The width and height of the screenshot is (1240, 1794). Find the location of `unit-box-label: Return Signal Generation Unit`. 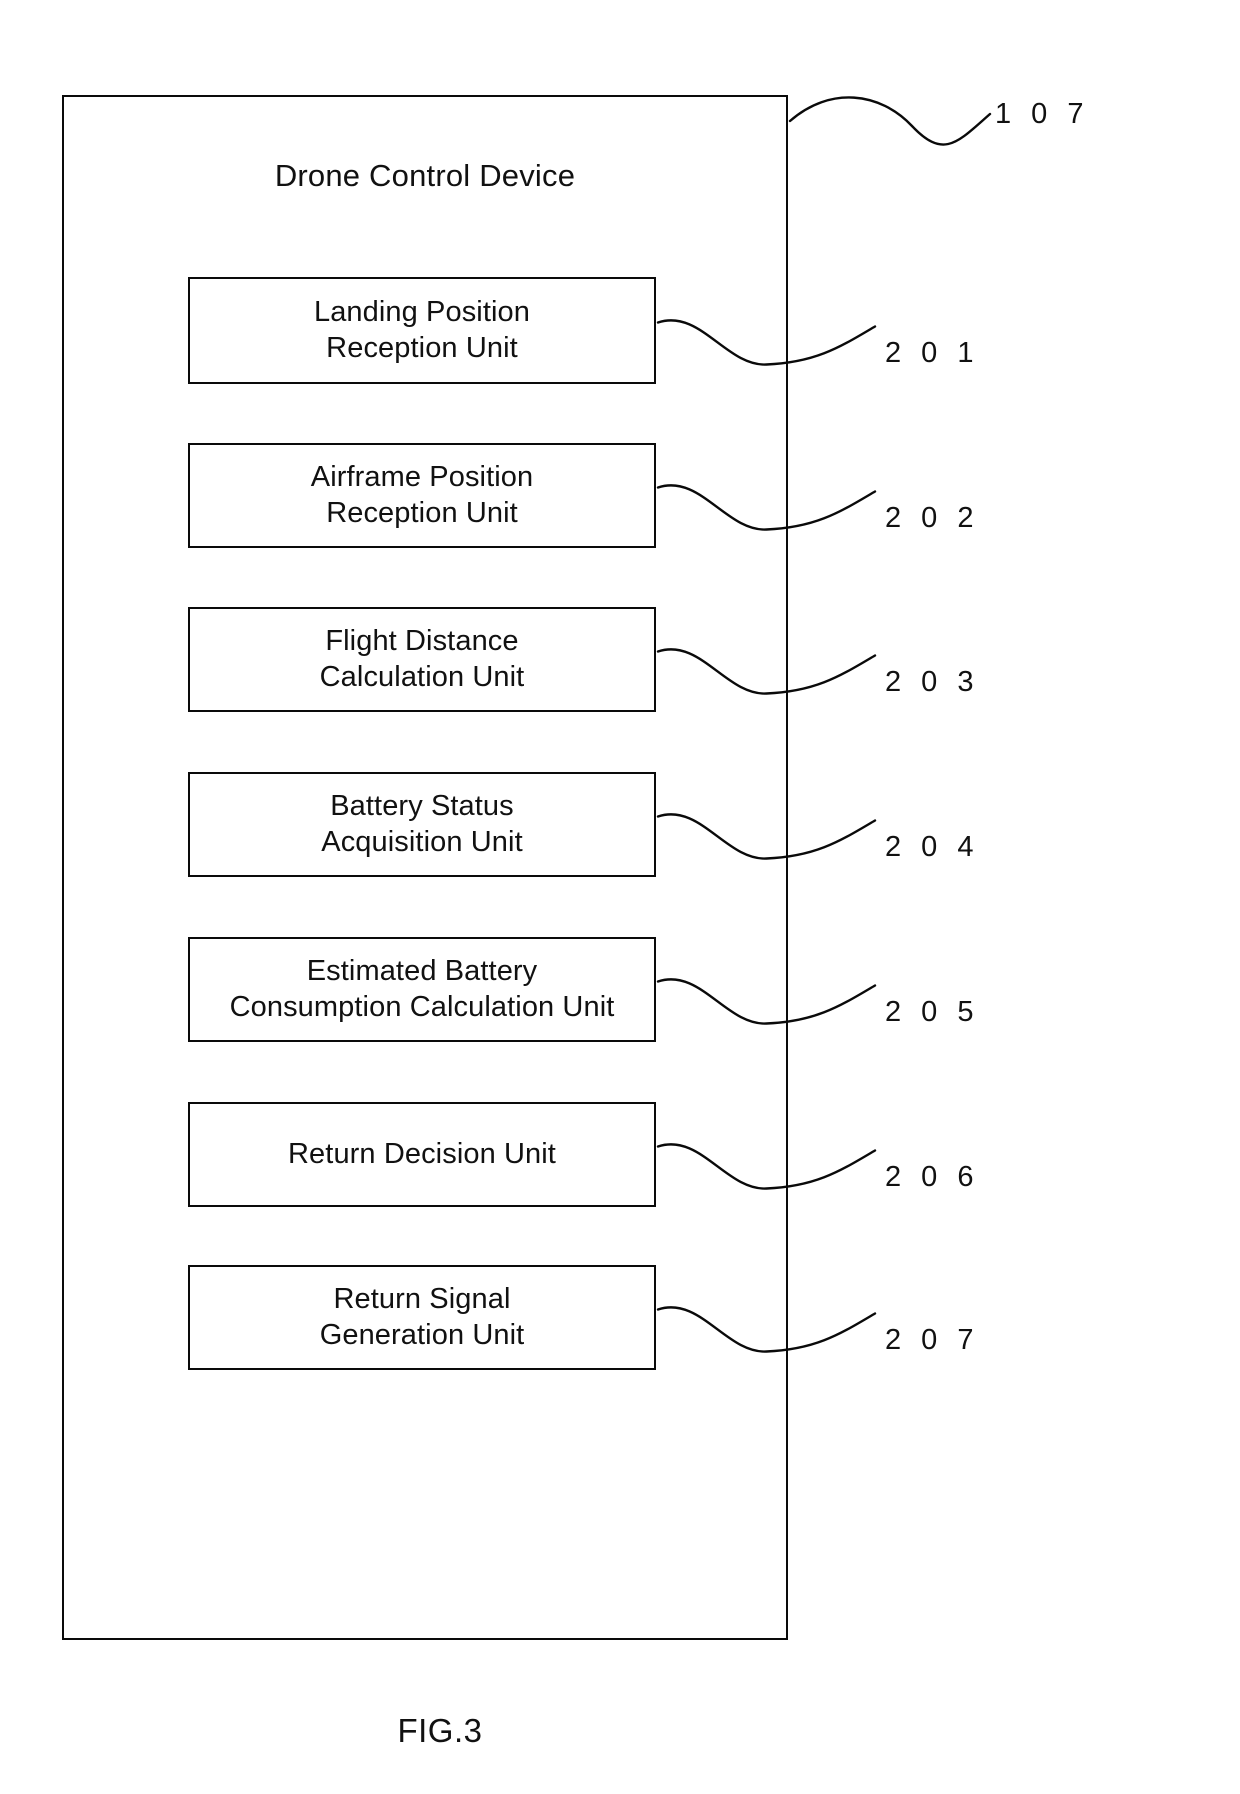

unit-box-label: Return Signal Generation Unit is located at coordinates (422, 1317).